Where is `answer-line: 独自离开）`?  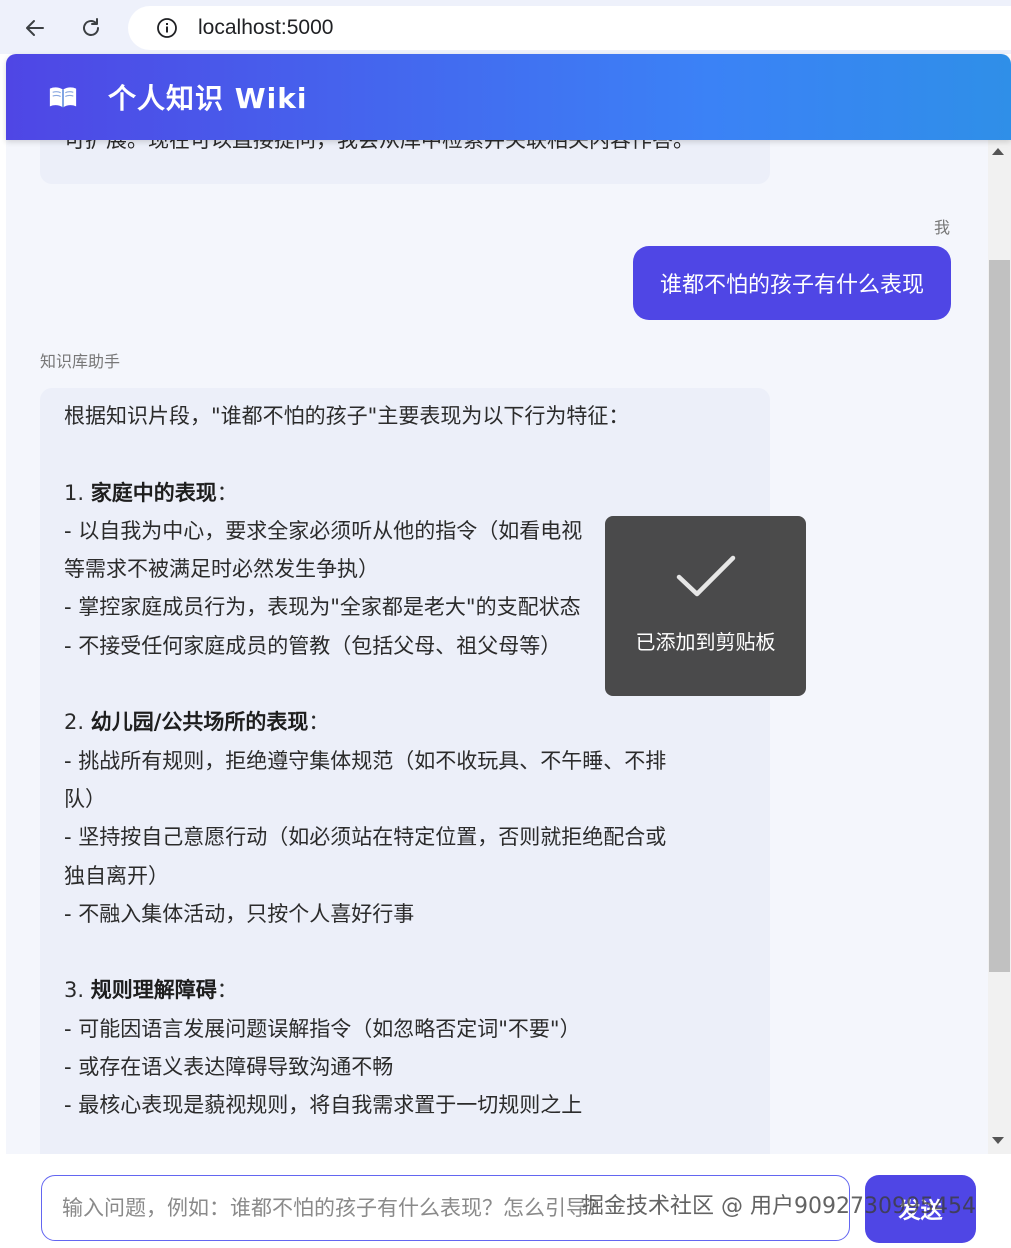
answer-line: 独自离开） is located at coordinates (405, 876).